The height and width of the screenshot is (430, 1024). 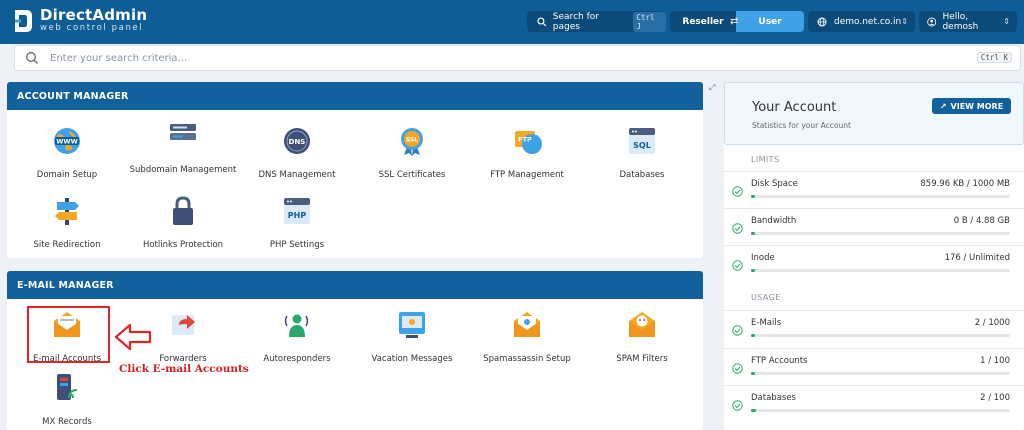 I want to click on hotlinks-protection-tile: Hotlinks Protection, so click(x=183, y=223).